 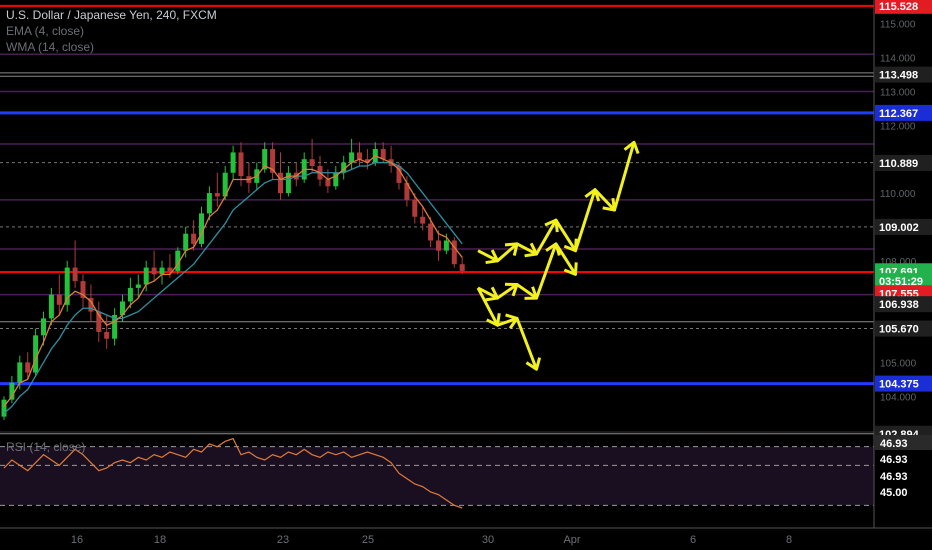 What do you see at coordinates (368, 540) in the screenshot?
I see `time-tick-label: 25` at bounding box center [368, 540].